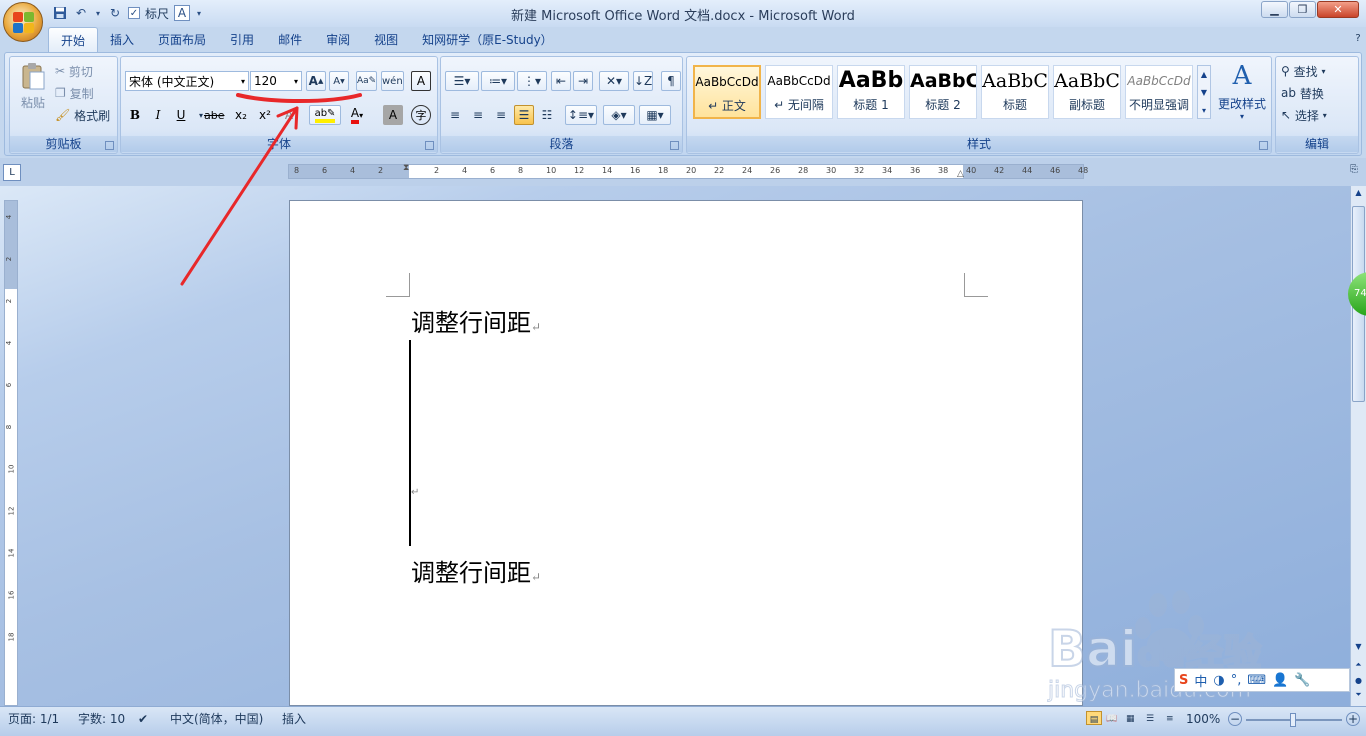 Image resolution: width=1366 pixels, height=736 pixels. What do you see at coordinates (462, 81) in the screenshot?
I see `bullets-button: ☰▾` at bounding box center [462, 81].